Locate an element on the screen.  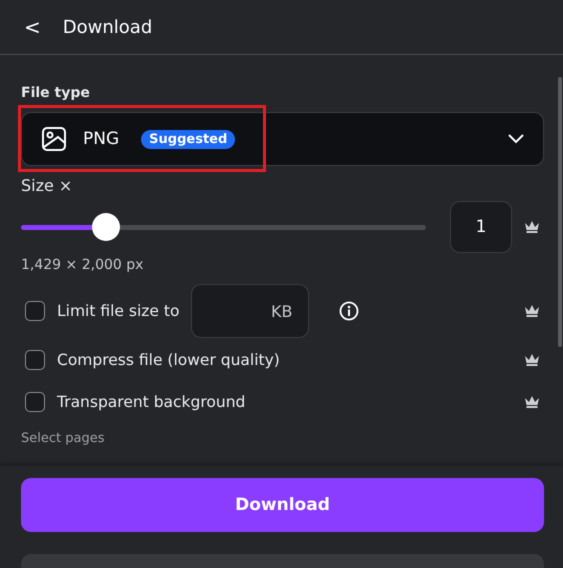
info-icon is located at coordinates (349, 311).